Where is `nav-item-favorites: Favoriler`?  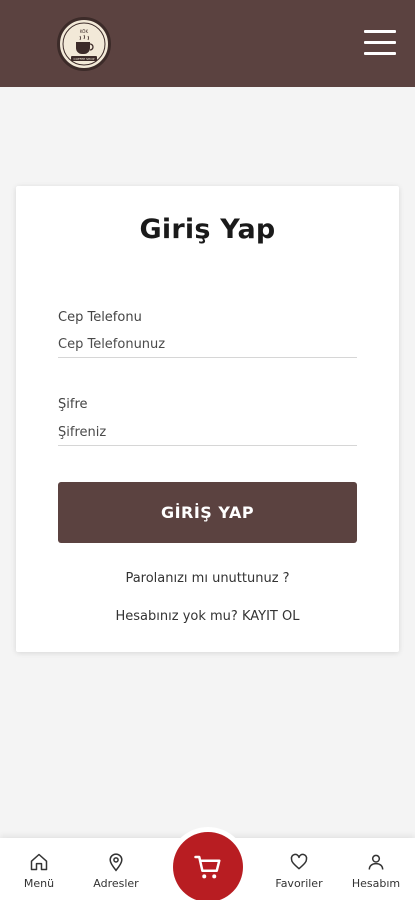 nav-item-favorites: Favoriler is located at coordinates (299, 871).